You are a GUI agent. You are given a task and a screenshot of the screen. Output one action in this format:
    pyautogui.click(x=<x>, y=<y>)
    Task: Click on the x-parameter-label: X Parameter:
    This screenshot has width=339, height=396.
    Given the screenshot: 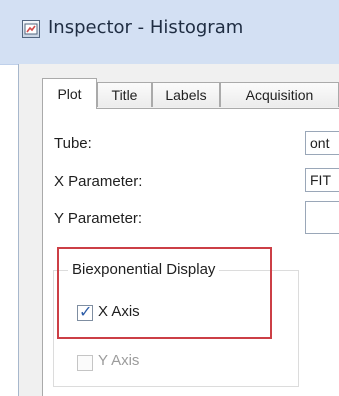 What is the action you would take?
    pyautogui.click(x=98, y=181)
    